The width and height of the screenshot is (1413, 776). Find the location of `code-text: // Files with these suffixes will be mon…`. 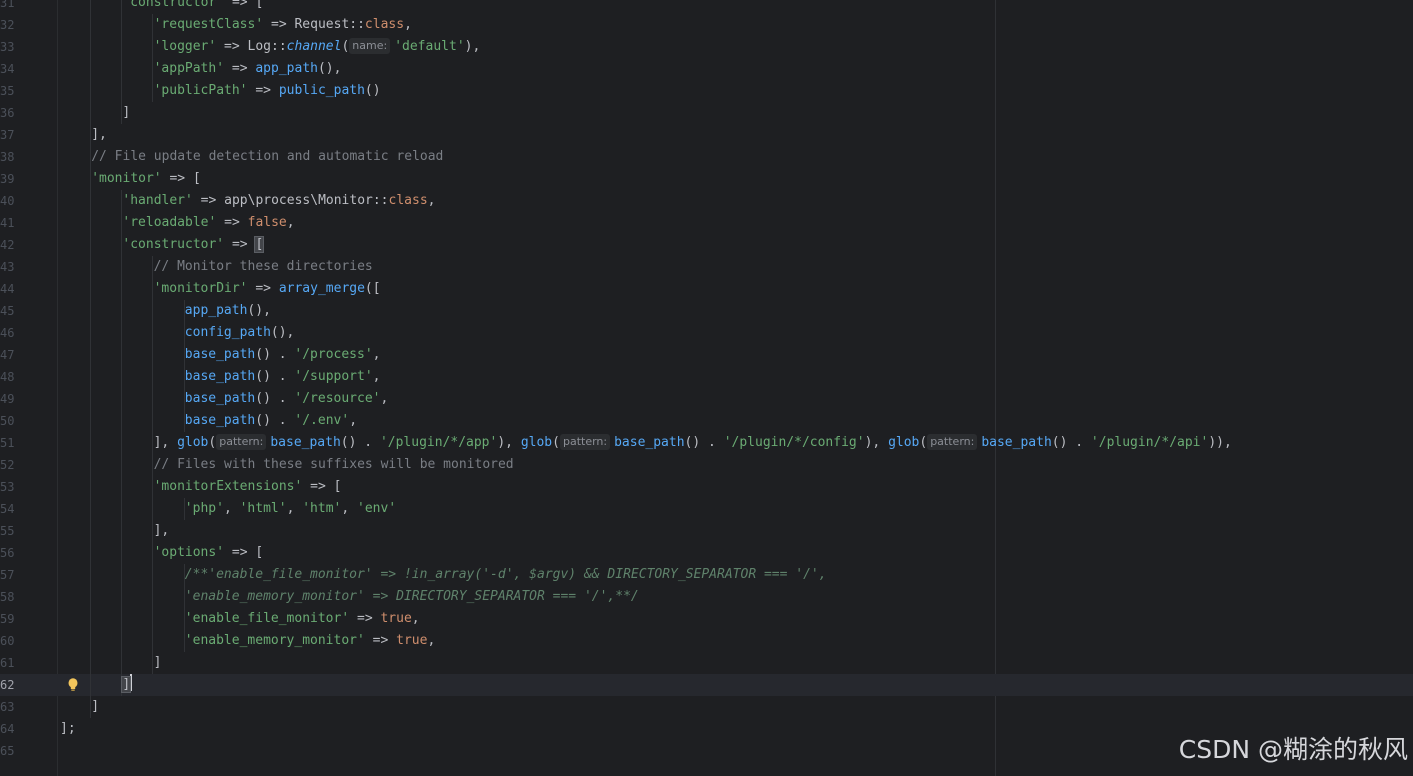

code-text: // Files with these suffixes will be mon… is located at coordinates (334, 465).